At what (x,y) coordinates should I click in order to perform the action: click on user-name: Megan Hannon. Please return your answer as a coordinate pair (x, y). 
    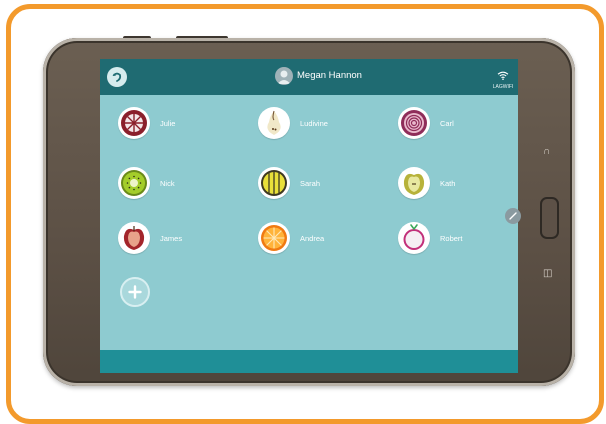
    Looking at the image, I should click on (329, 75).